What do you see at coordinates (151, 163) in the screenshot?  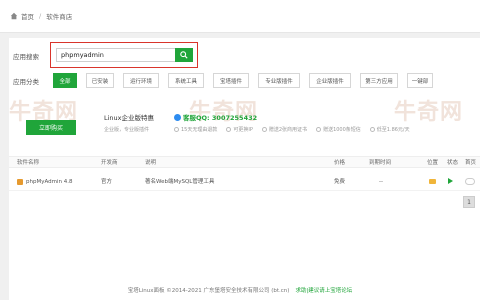 I see `col-description: 说明` at bounding box center [151, 163].